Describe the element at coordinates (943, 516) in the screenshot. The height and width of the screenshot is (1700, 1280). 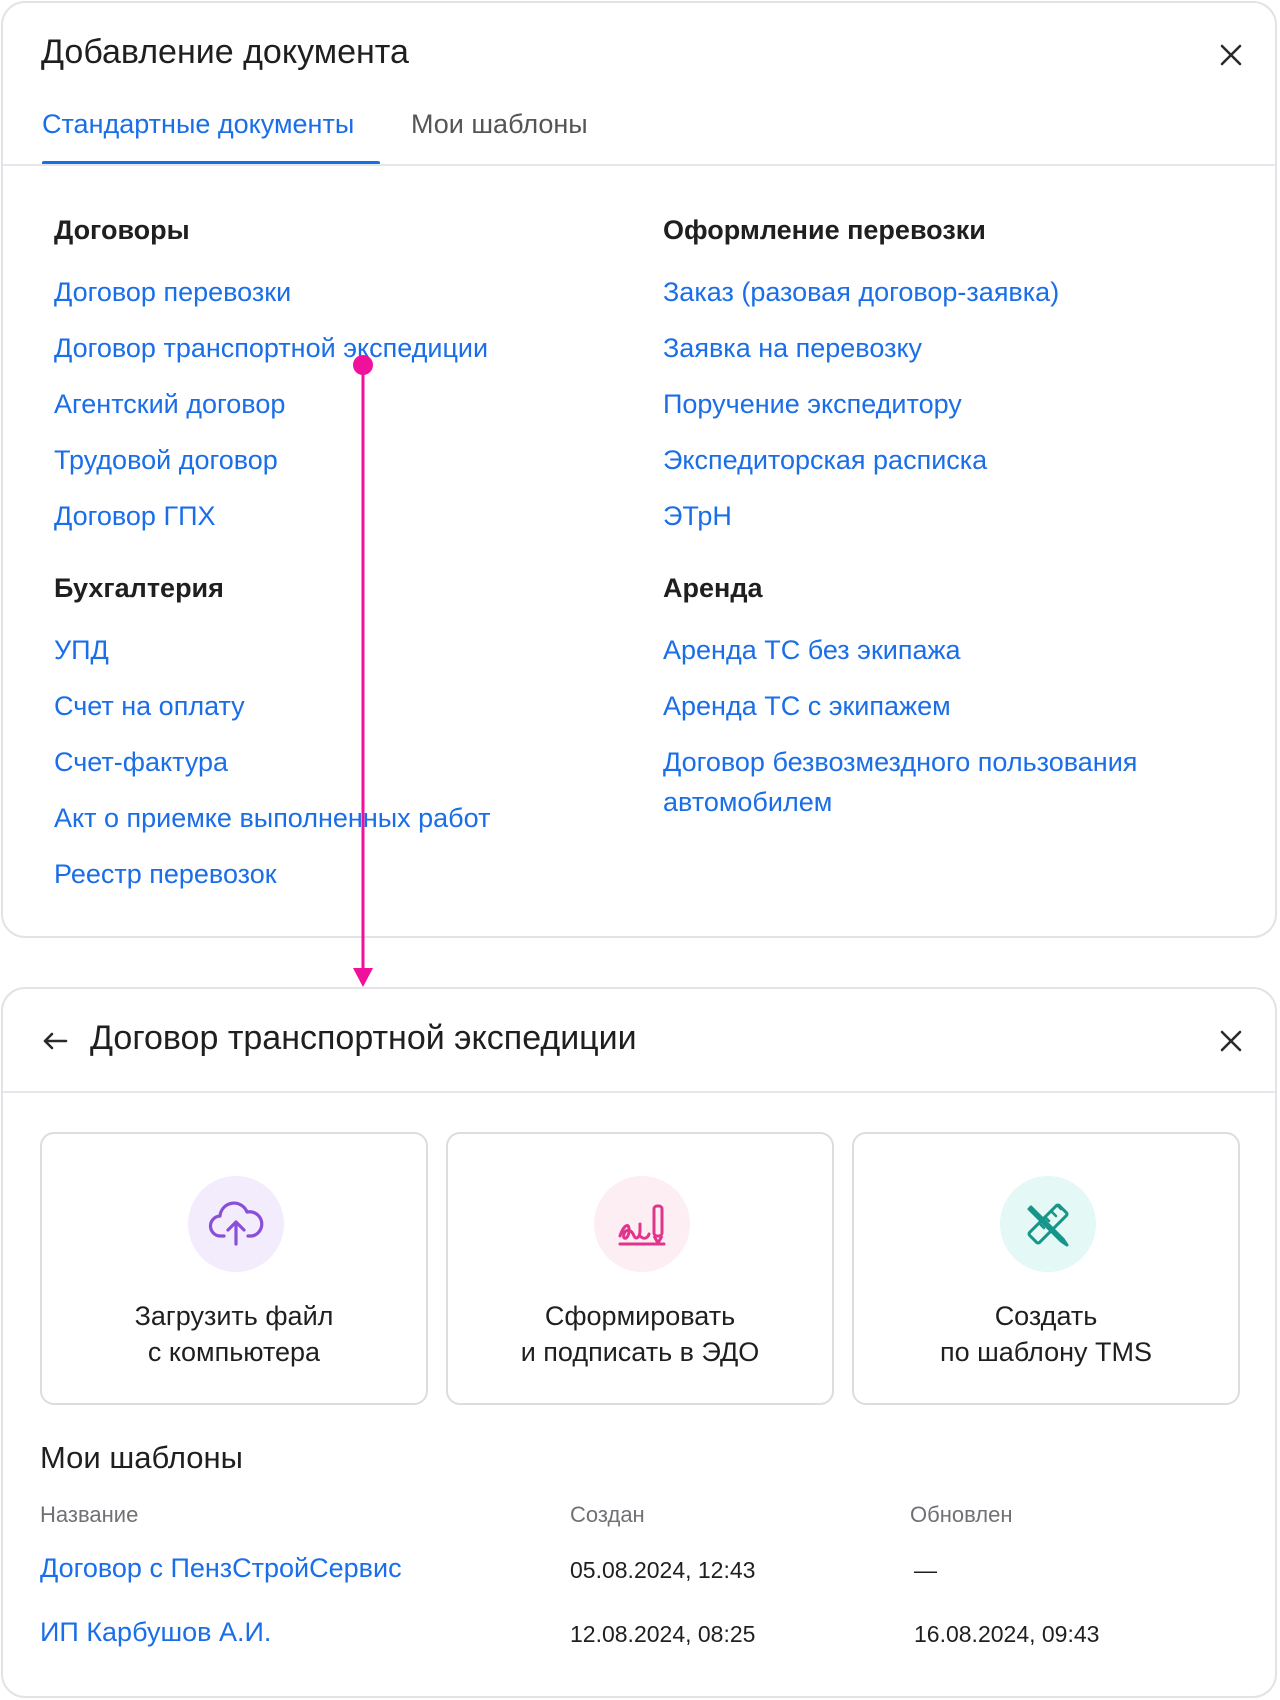
I see `doc-link: ЭТрН` at that location.